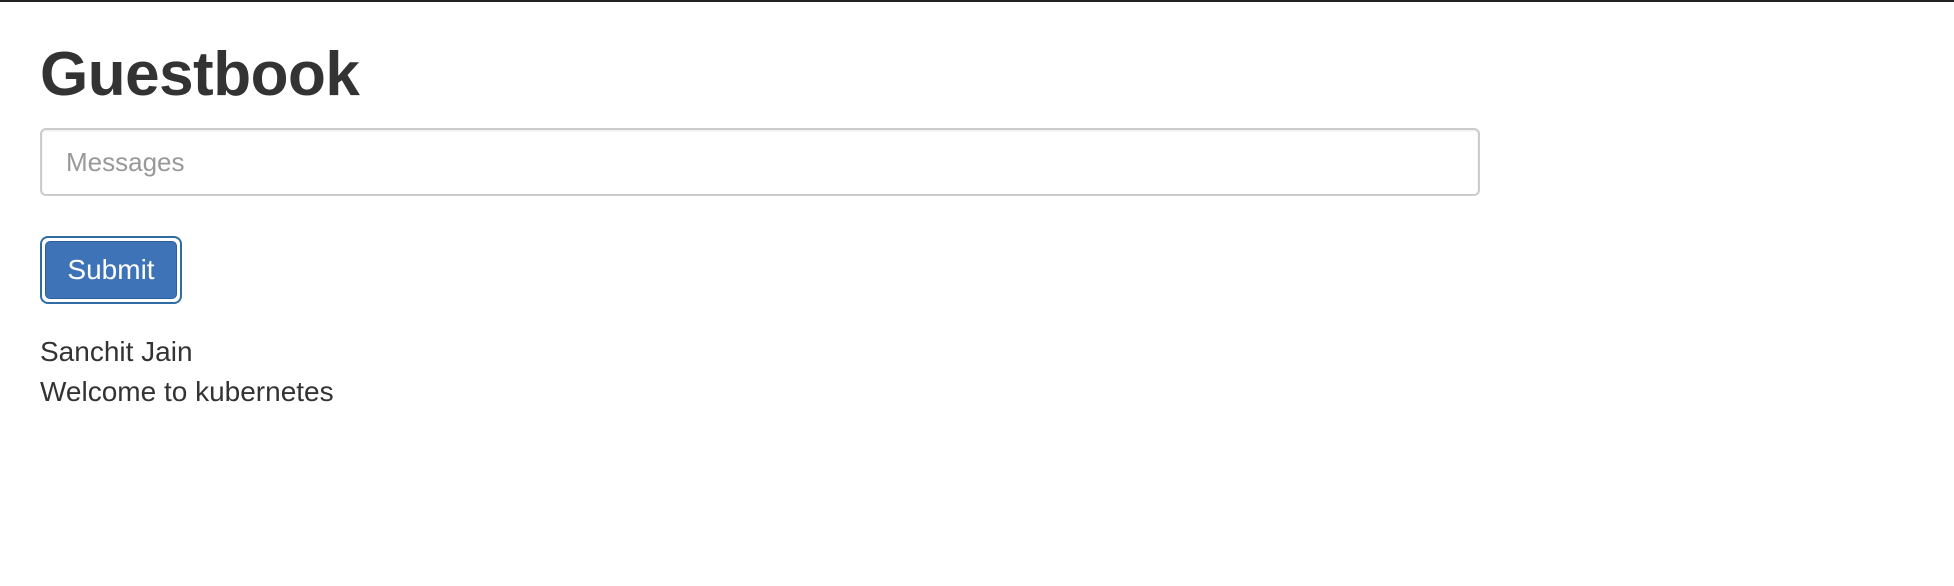 Image resolution: width=1954 pixels, height=586 pixels. I want to click on page-title: Guestbook, so click(200, 74).